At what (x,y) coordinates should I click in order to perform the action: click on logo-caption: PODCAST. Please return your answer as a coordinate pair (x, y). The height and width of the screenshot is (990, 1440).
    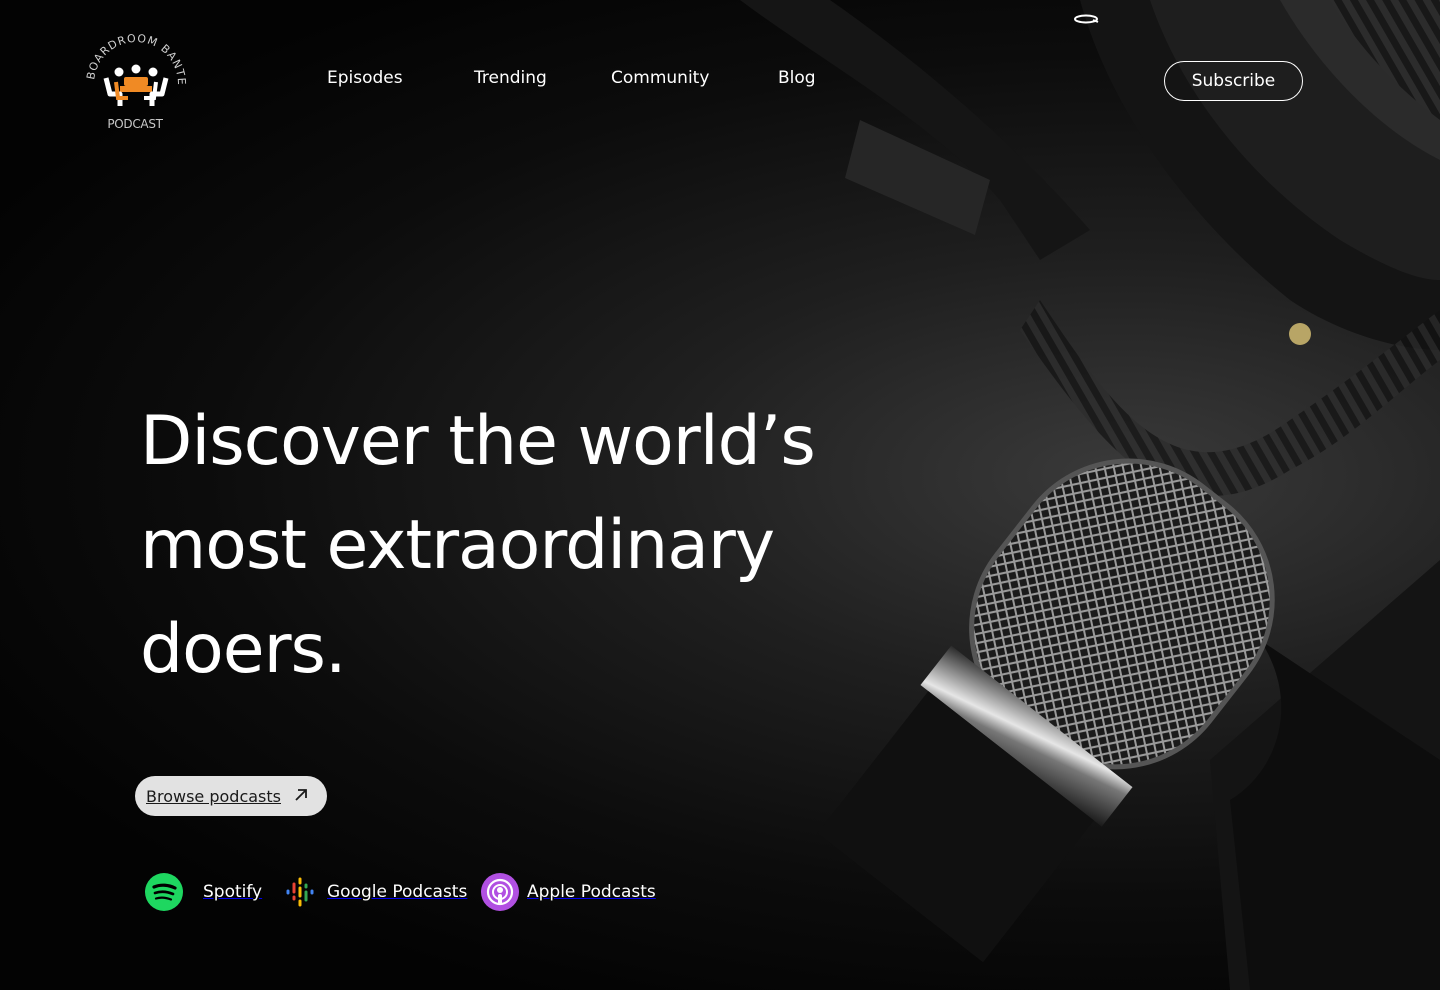
    Looking at the image, I should click on (135, 124).